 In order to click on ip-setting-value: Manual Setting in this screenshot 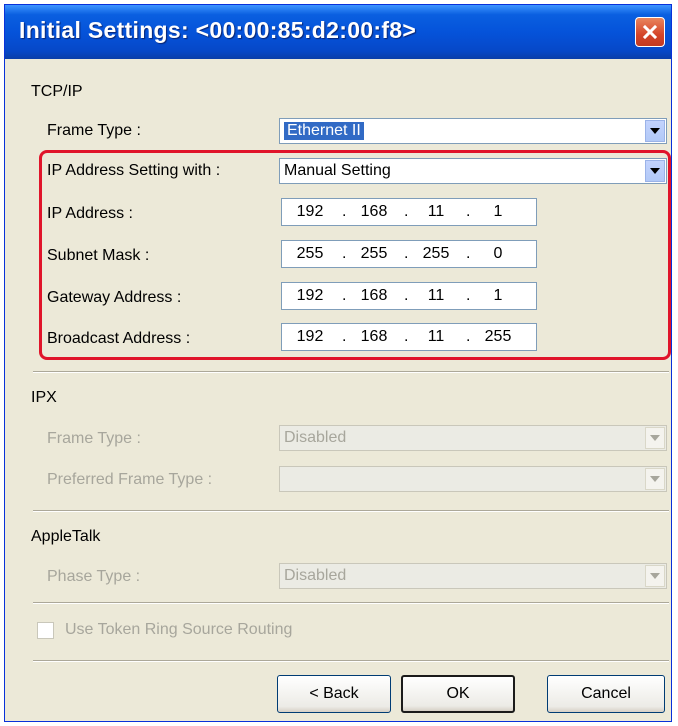, I will do `click(337, 170)`.